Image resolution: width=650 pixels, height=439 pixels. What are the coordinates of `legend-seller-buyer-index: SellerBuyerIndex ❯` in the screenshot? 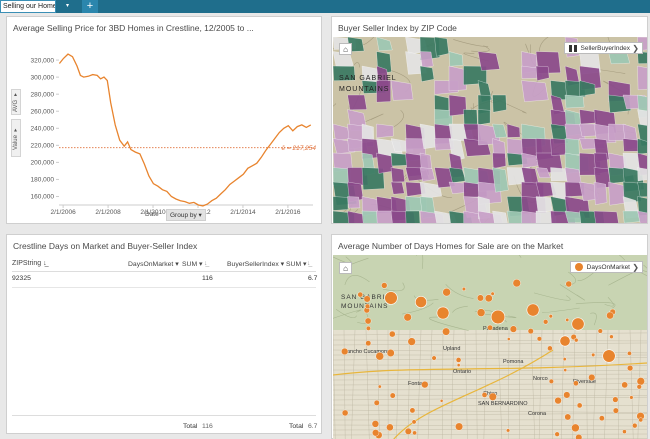 It's located at (603, 48).